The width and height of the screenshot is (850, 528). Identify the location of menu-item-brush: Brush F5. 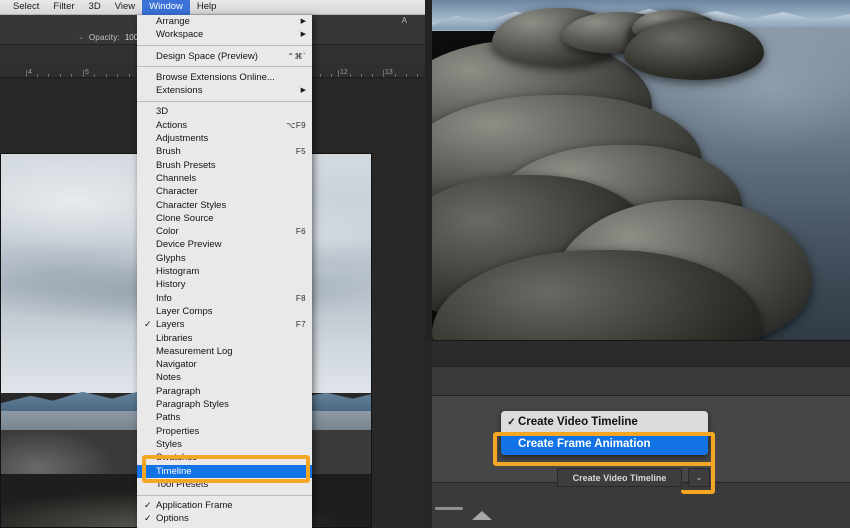
(224, 151).